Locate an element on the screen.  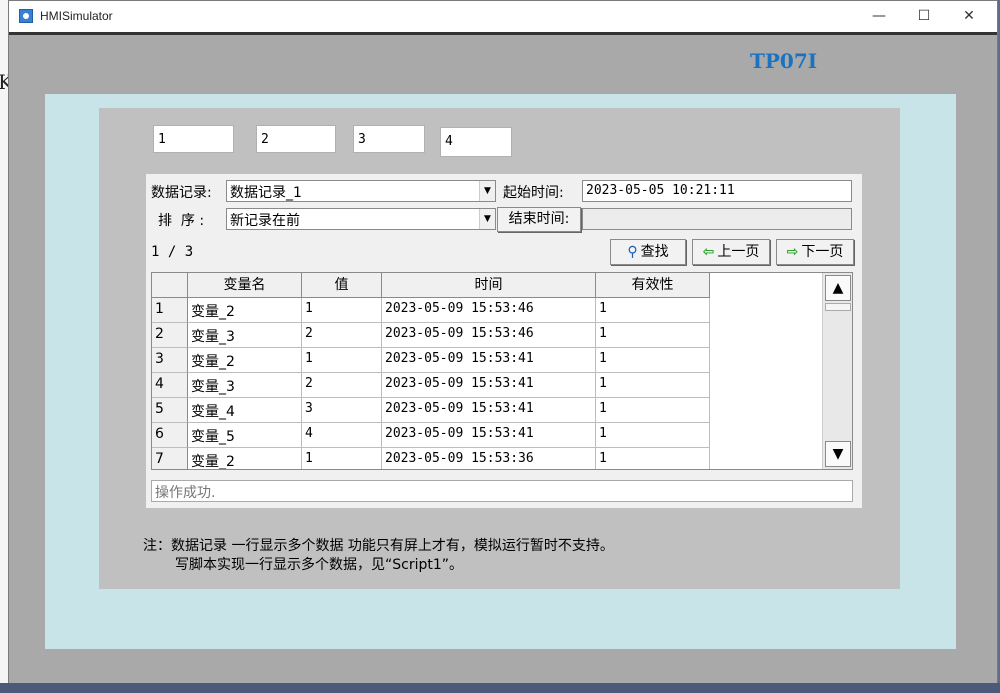
column-header: 时间 is located at coordinates (489, 285).